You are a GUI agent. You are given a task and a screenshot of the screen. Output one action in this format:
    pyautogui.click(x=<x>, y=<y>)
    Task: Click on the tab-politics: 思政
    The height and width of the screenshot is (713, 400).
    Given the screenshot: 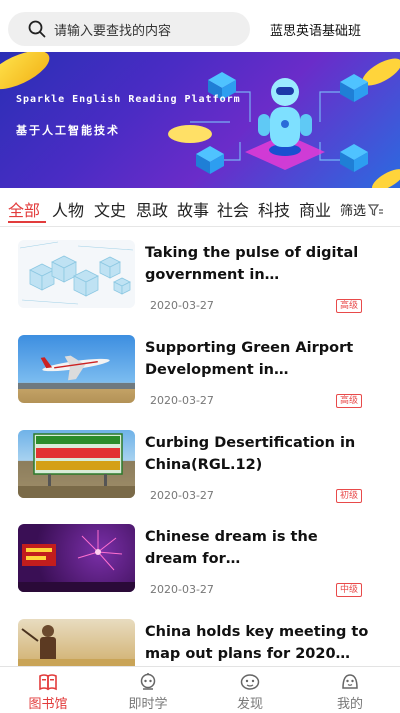 What is the action you would take?
    pyautogui.click(x=152, y=209)
    